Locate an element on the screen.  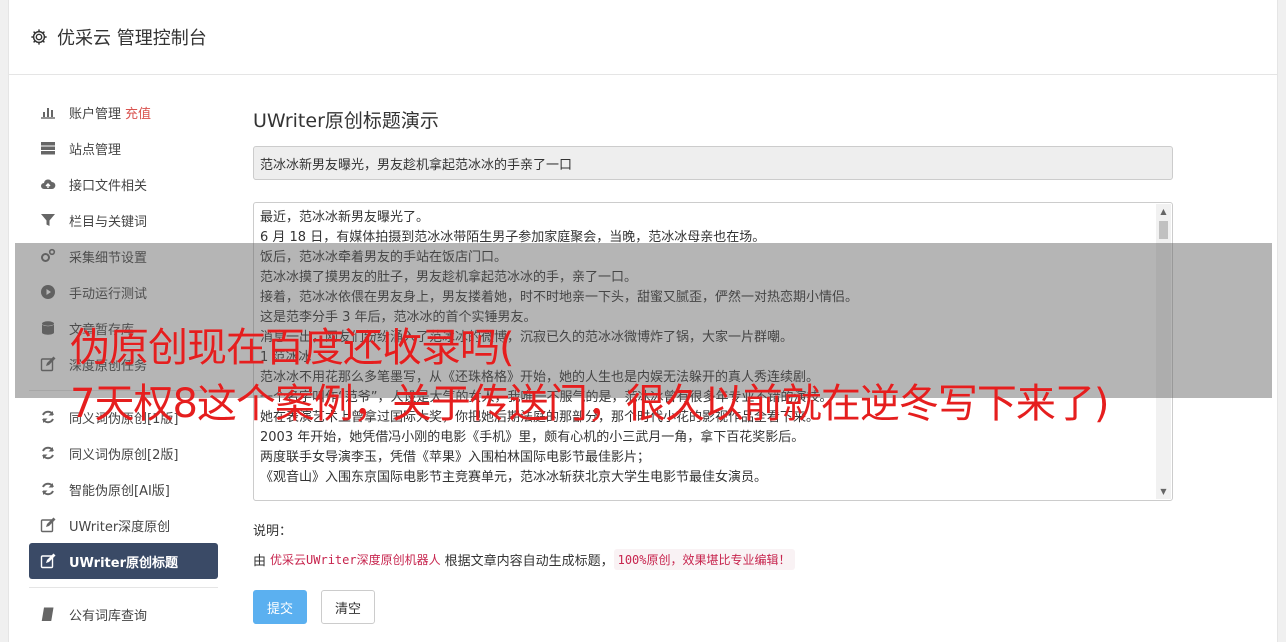
recharge-link: 充值 is located at coordinates (138, 112).